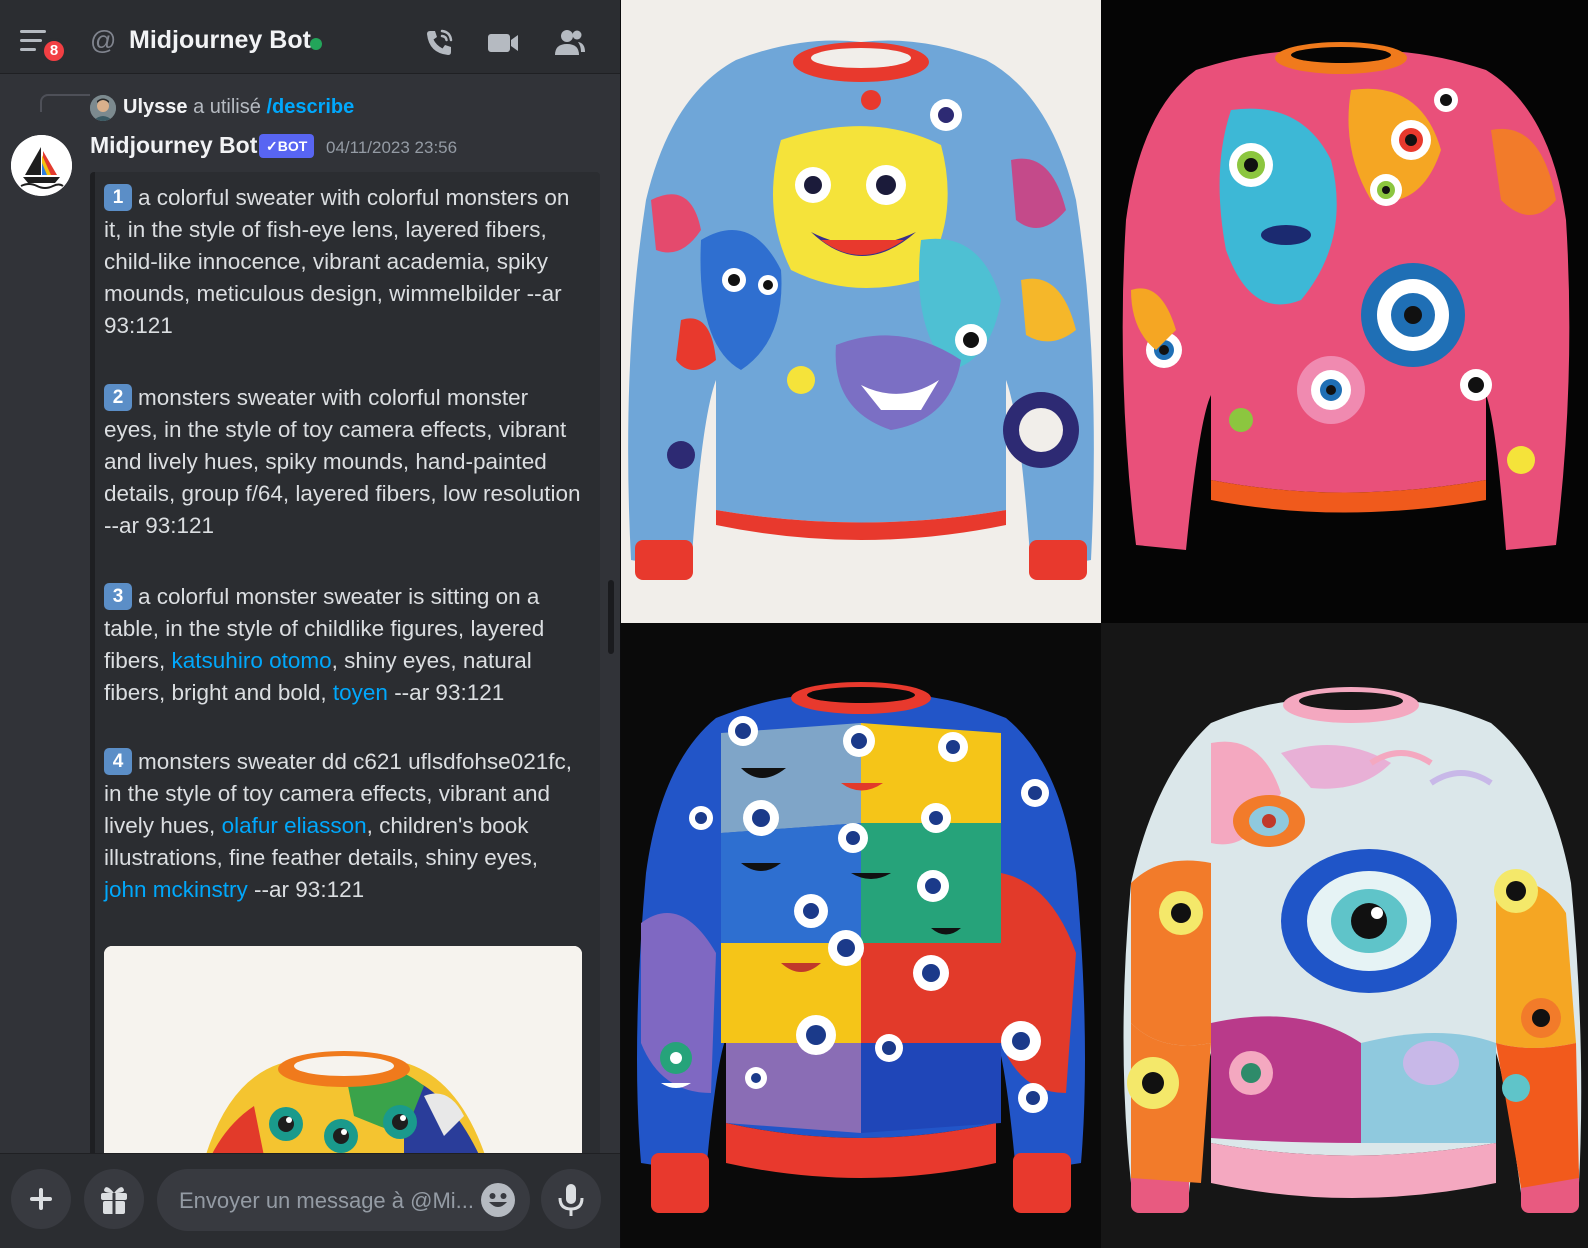  I want to click on chat-scrollbar, so click(611, 617).